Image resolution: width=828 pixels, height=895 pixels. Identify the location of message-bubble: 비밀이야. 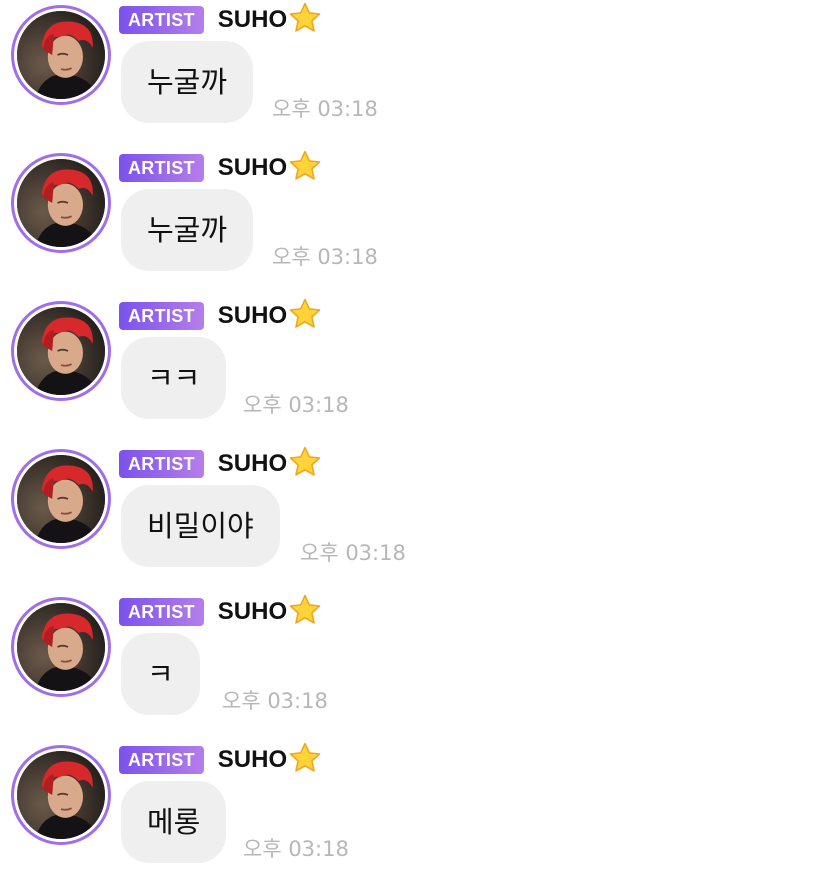
(200, 526).